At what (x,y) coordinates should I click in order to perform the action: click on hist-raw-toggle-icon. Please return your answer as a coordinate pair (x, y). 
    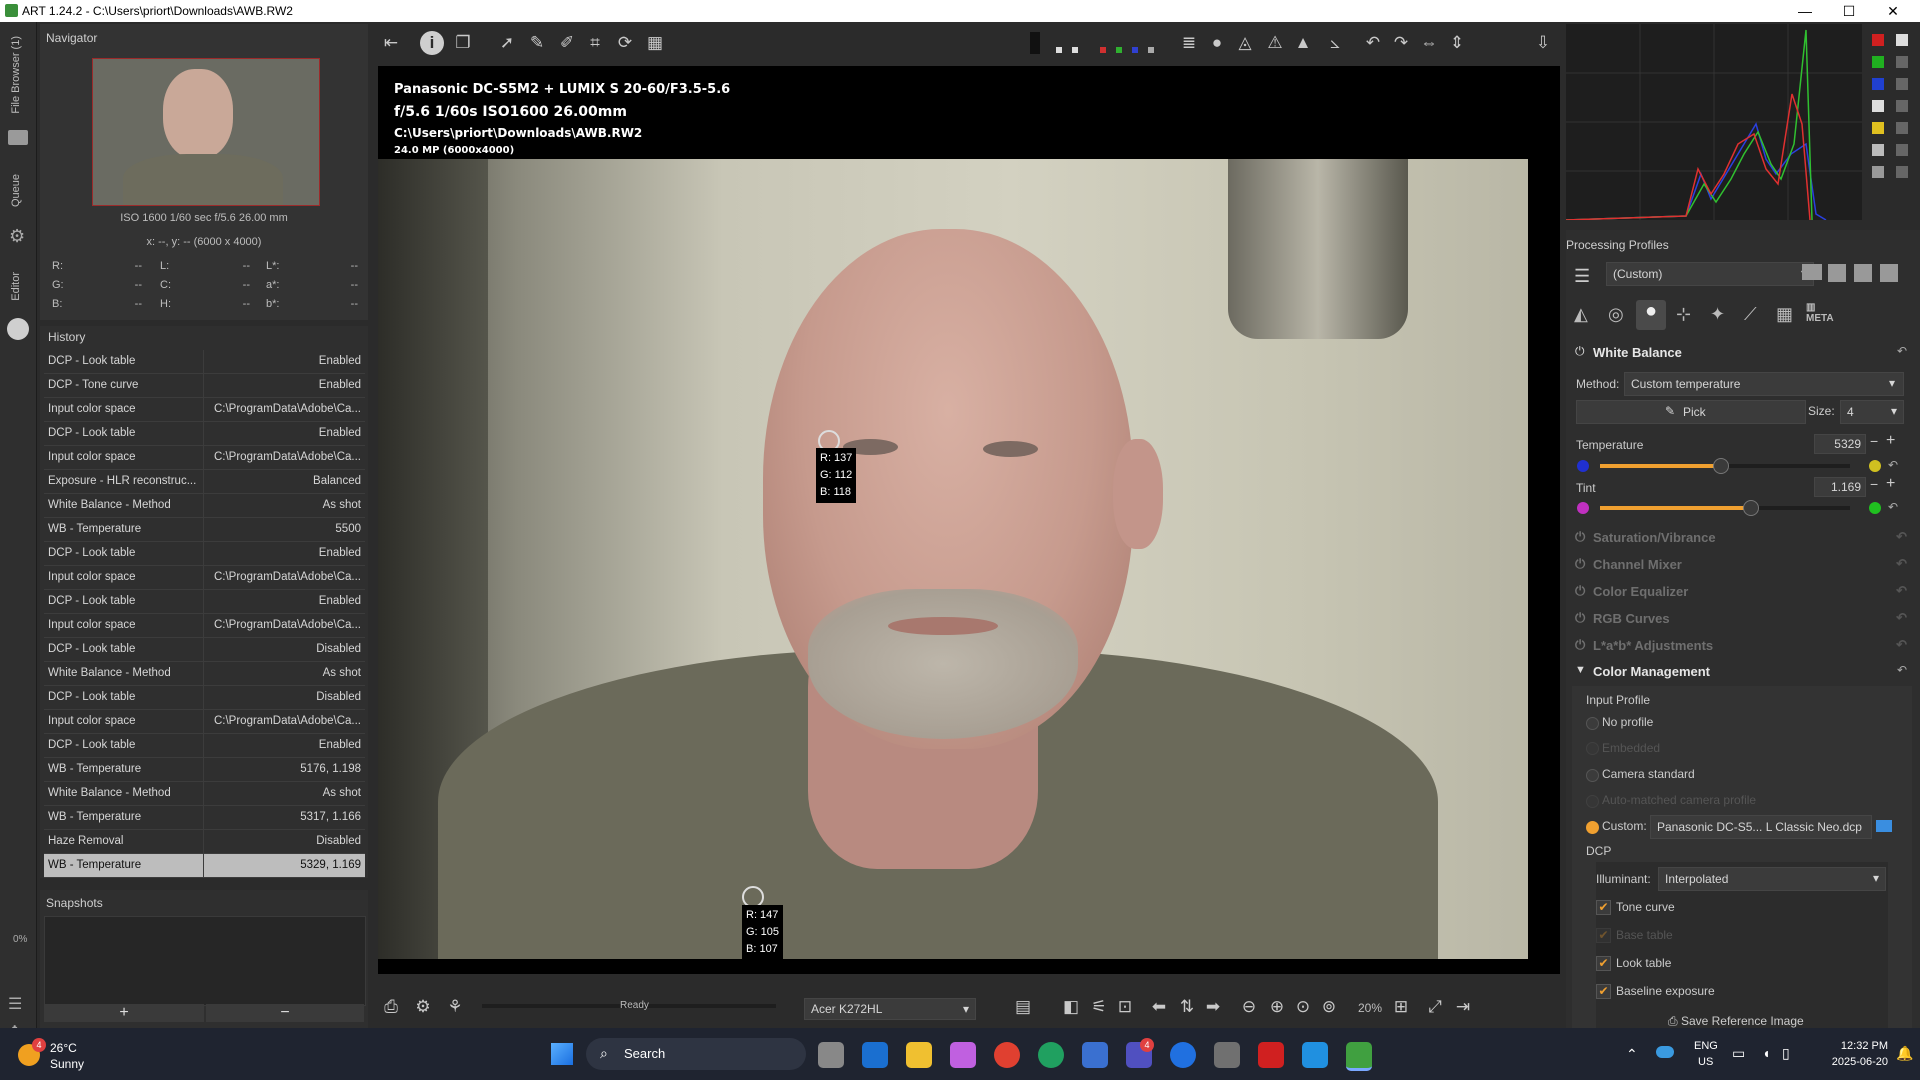
    Looking at the image, I should click on (1878, 150).